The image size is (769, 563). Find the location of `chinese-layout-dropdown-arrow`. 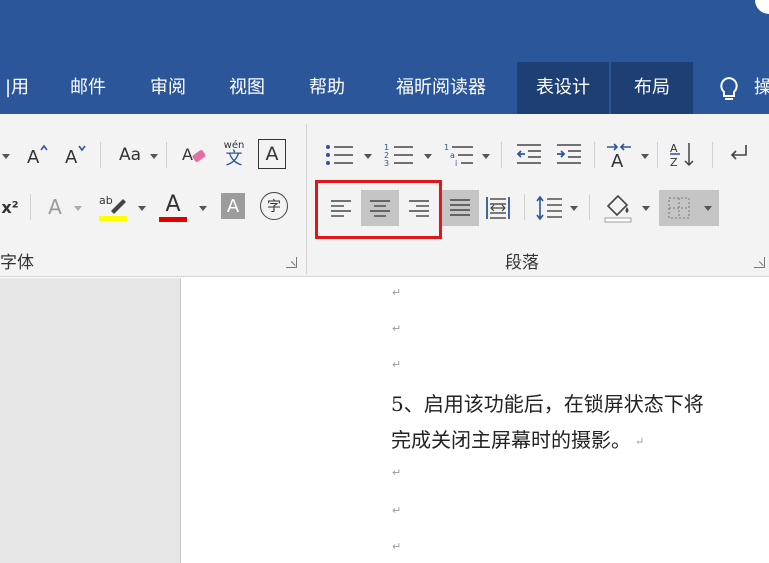

chinese-layout-dropdown-arrow is located at coordinates (645, 156).